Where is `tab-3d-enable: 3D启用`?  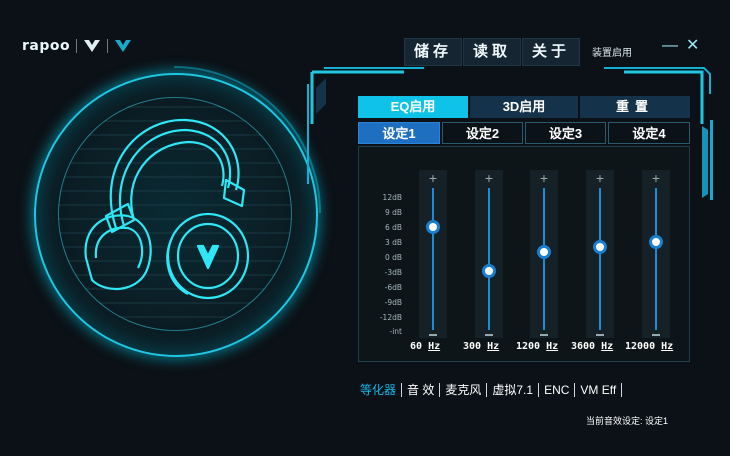
tab-3d-enable: 3D启用 is located at coordinates (524, 107).